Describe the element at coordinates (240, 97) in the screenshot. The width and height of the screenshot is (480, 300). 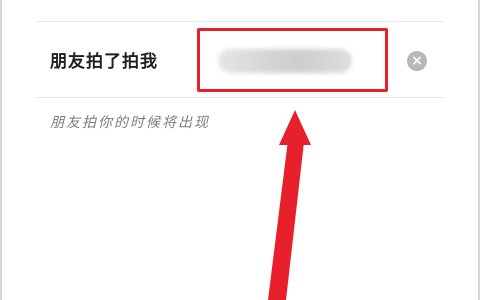
I see `divider-bottom` at that location.